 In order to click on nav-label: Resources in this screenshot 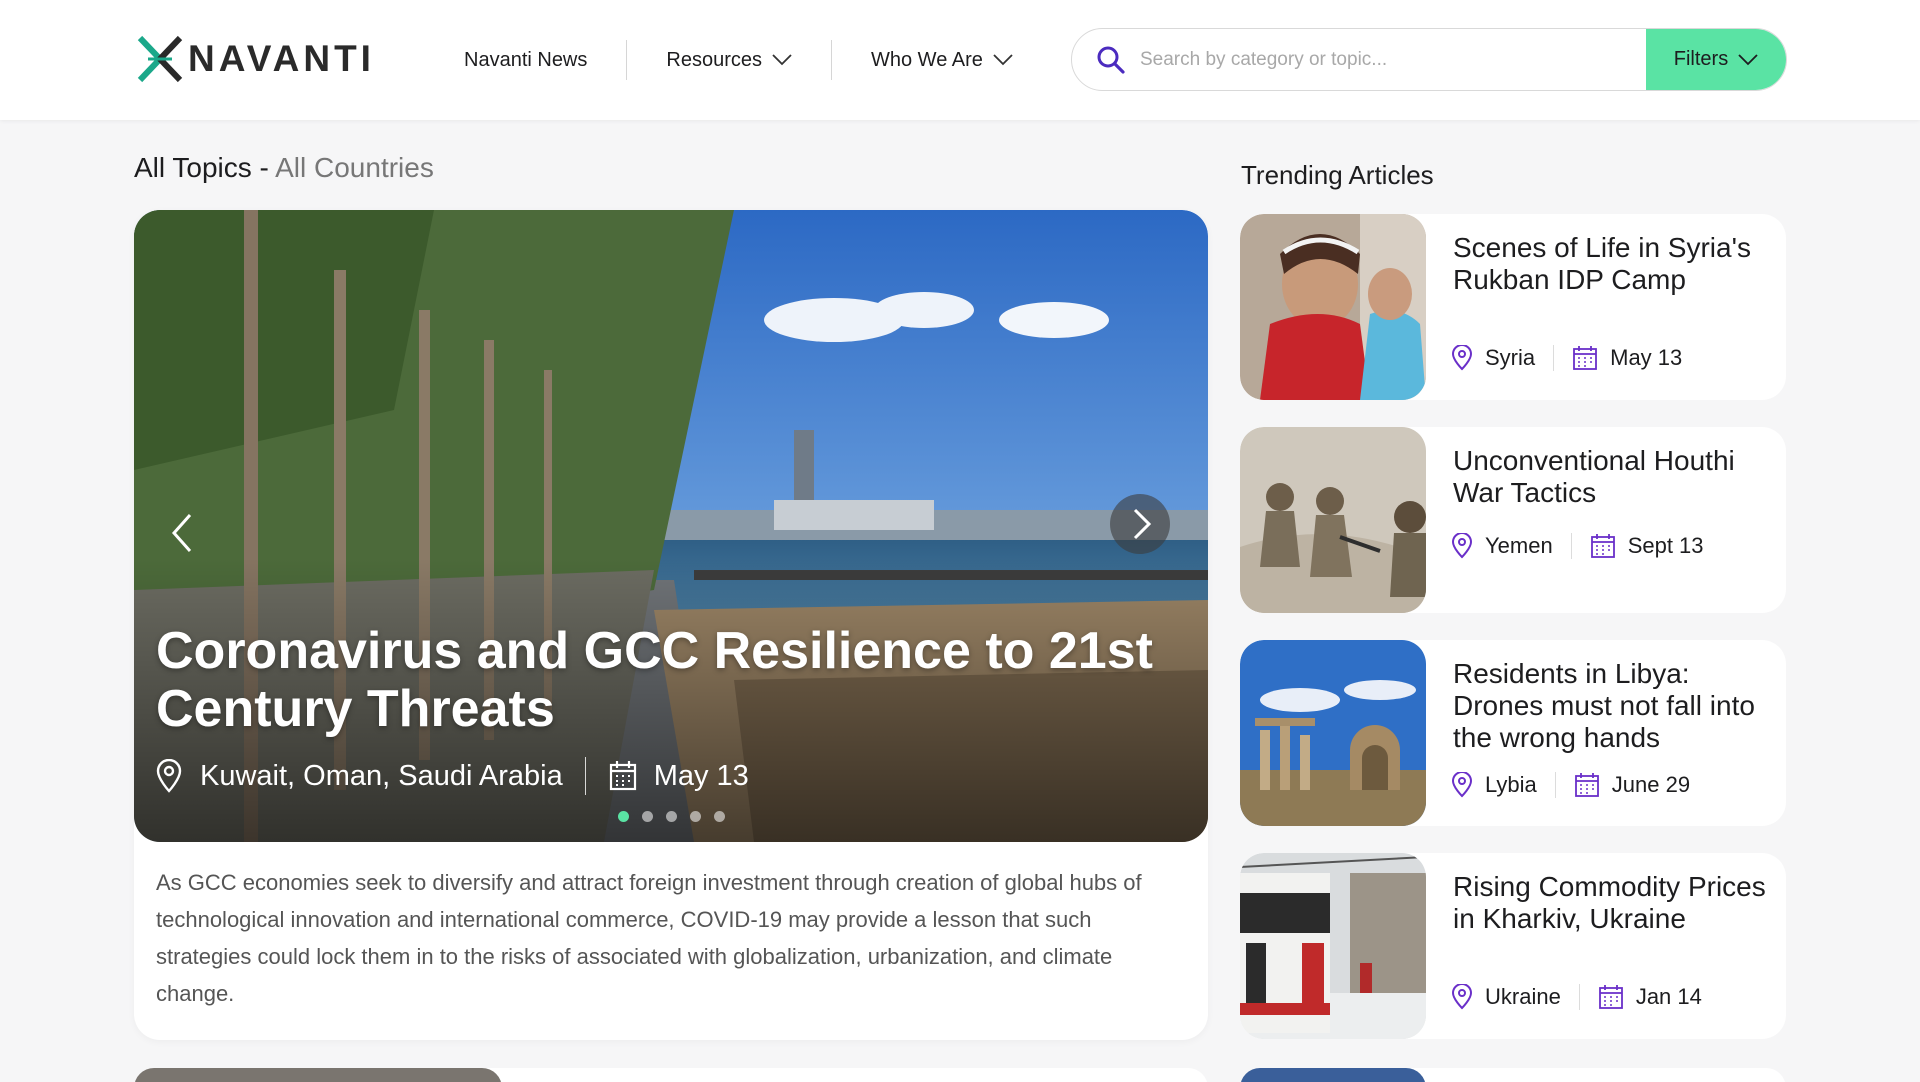, I will do `click(714, 59)`.